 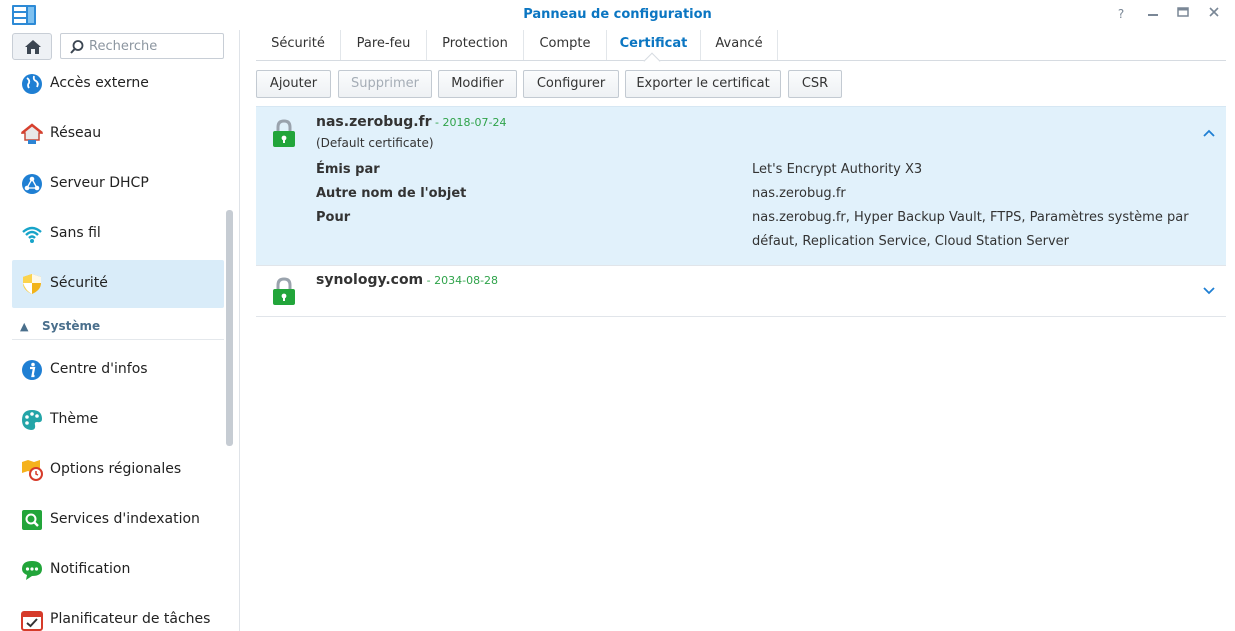 What do you see at coordinates (1153, 14) in the screenshot?
I see `minimize-icon` at bounding box center [1153, 14].